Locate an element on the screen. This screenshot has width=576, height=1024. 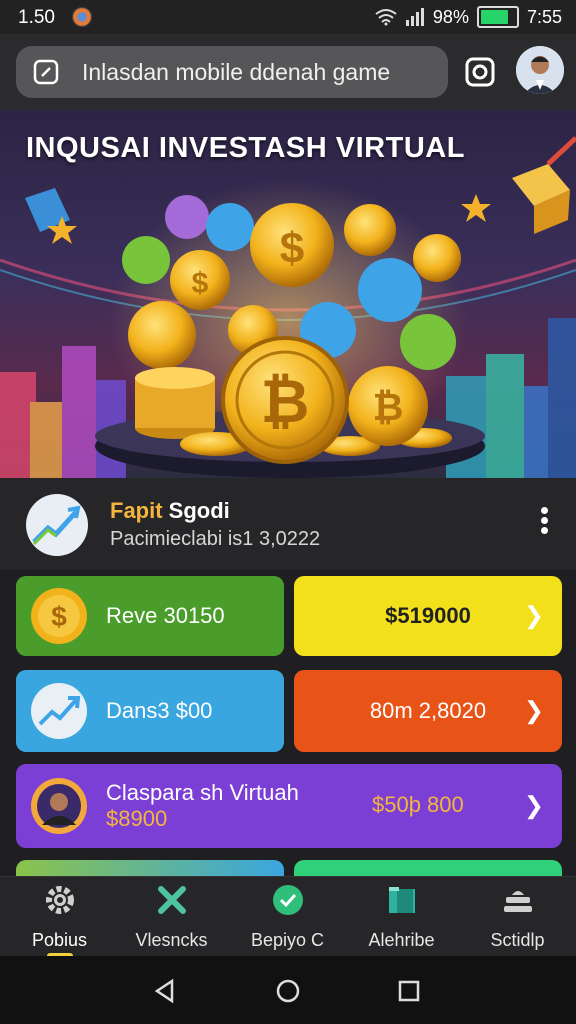
person-icon is located at coordinates (59, 806).